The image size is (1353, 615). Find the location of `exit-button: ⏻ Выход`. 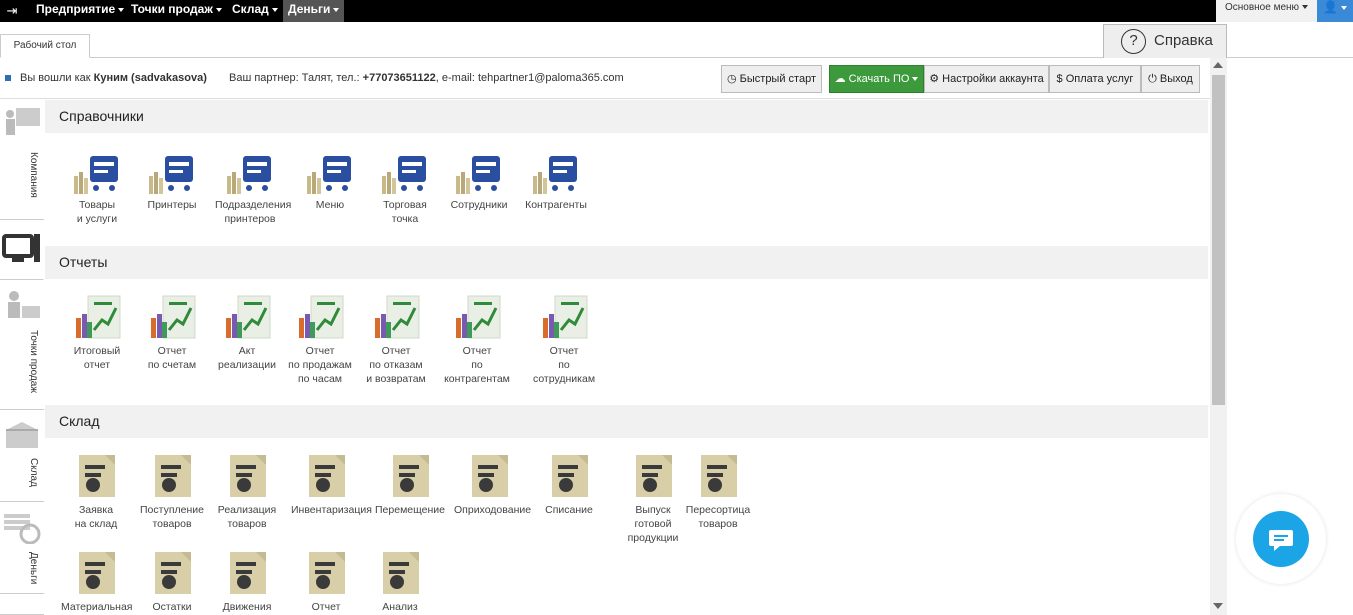

exit-button: ⏻ Выход is located at coordinates (1170, 79).